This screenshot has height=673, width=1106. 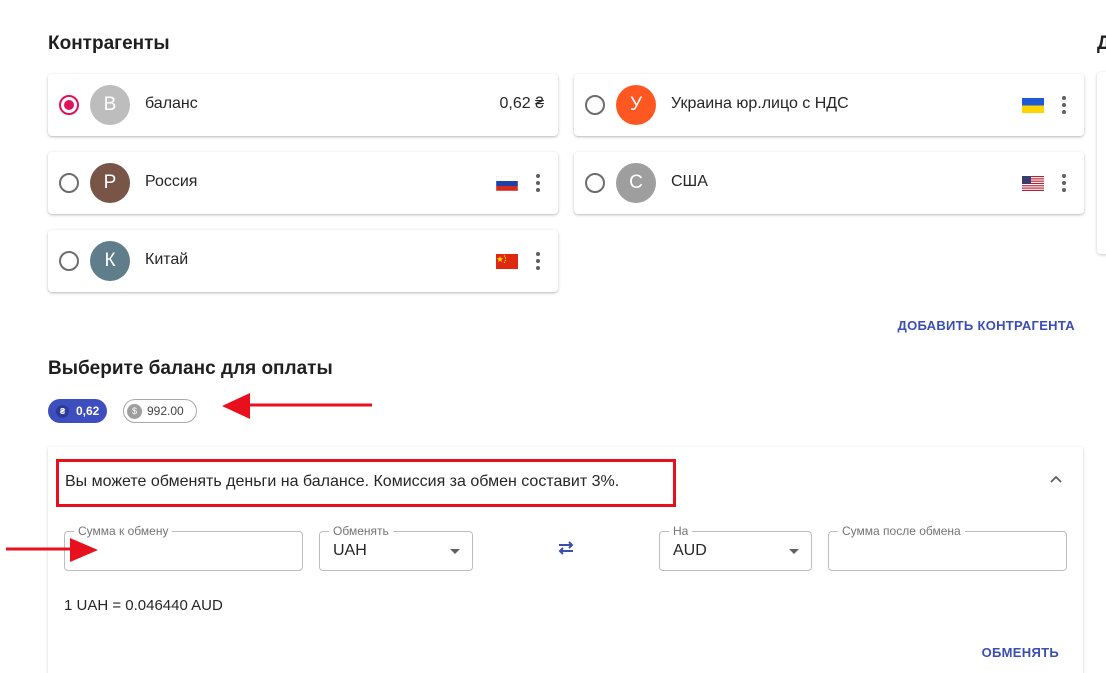 I want to click on from-currency-select: Обменять UAH, so click(x=396, y=547).